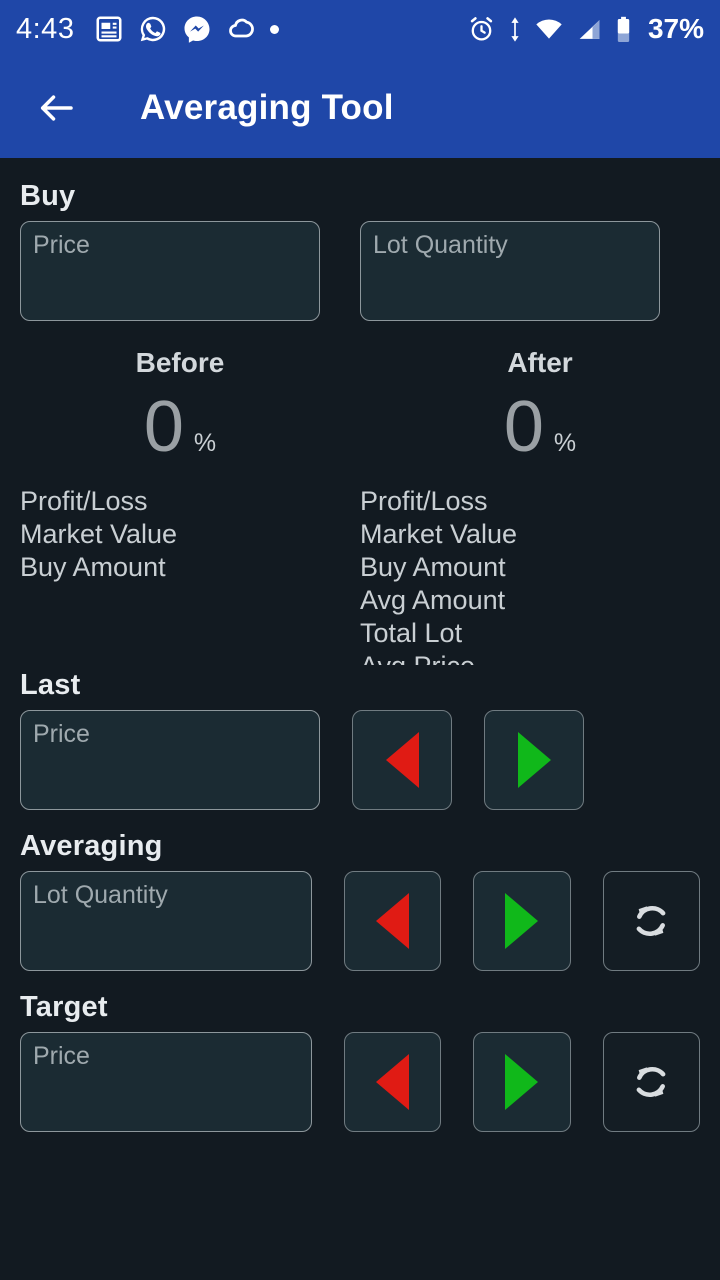  What do you see at coordinates (197, 29) in the screenshot?
I see `messenger-icon` at bounding box center [197, 29].